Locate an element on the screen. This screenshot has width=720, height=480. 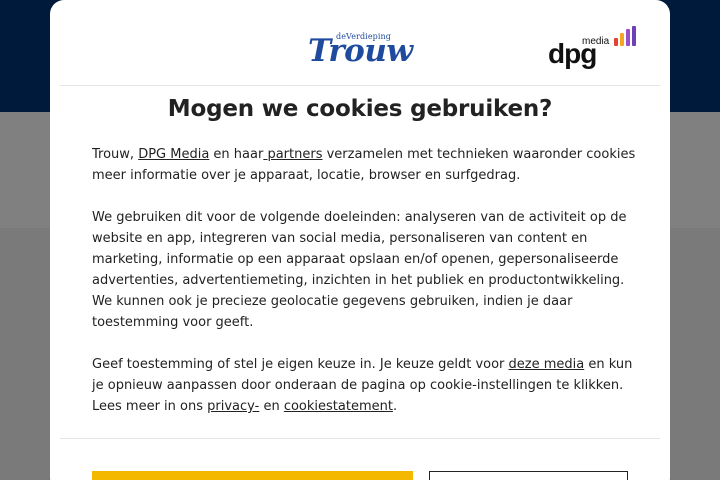
dpg-wordmark: dpg is located at coordinates (572, 53).